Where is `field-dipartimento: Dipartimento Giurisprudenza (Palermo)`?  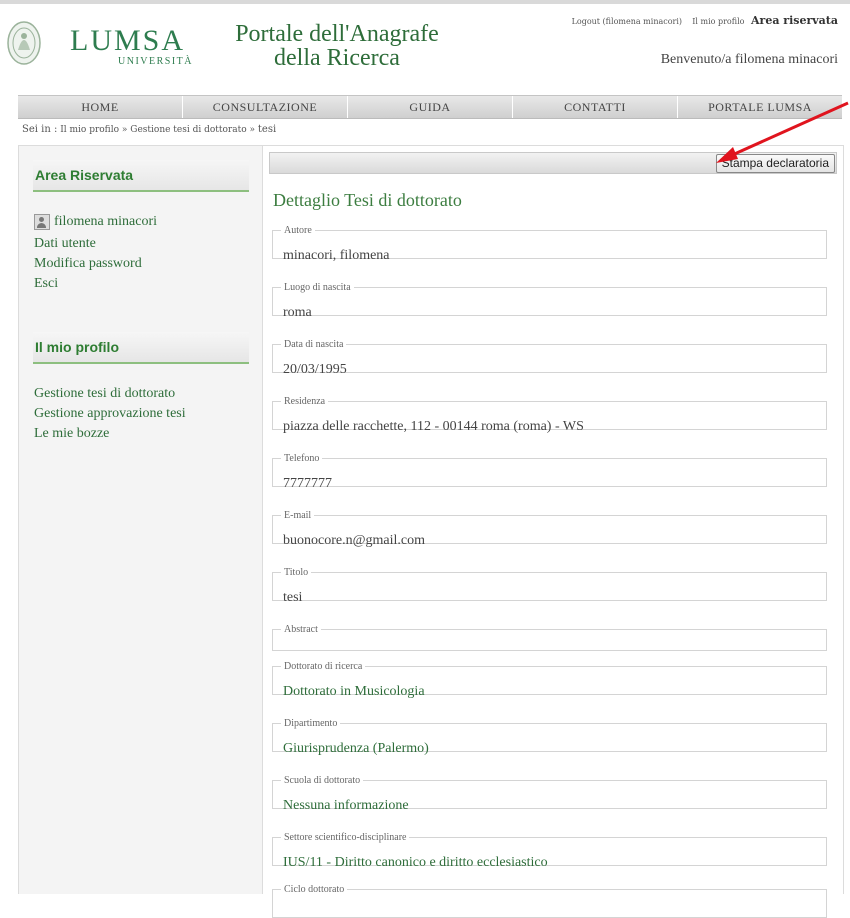 field-dipartimento: Dipartimento Giurisprudenza (Palermo) is located at coordinates (549, 737).